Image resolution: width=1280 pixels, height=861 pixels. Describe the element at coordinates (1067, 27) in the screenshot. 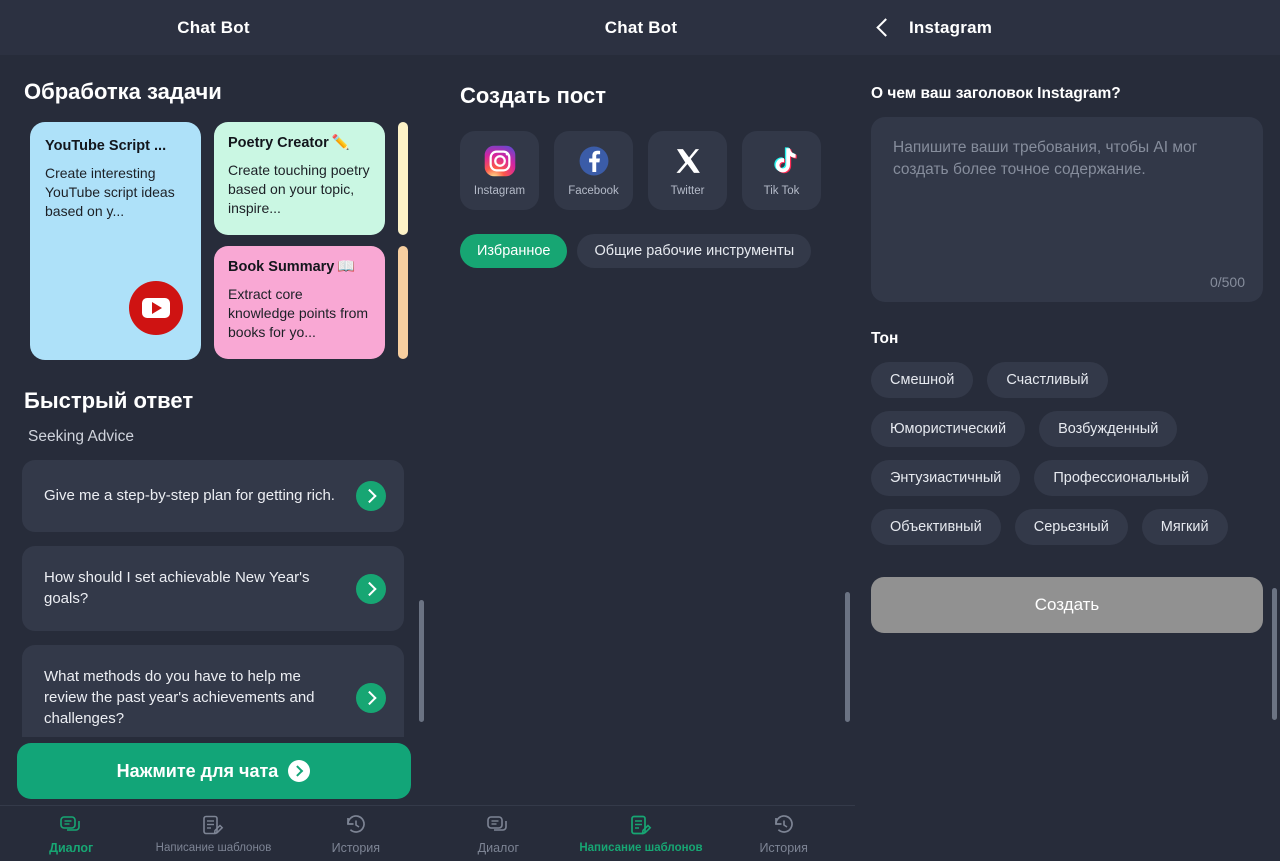

I see `panel3-topbar: Instagram` at that location.